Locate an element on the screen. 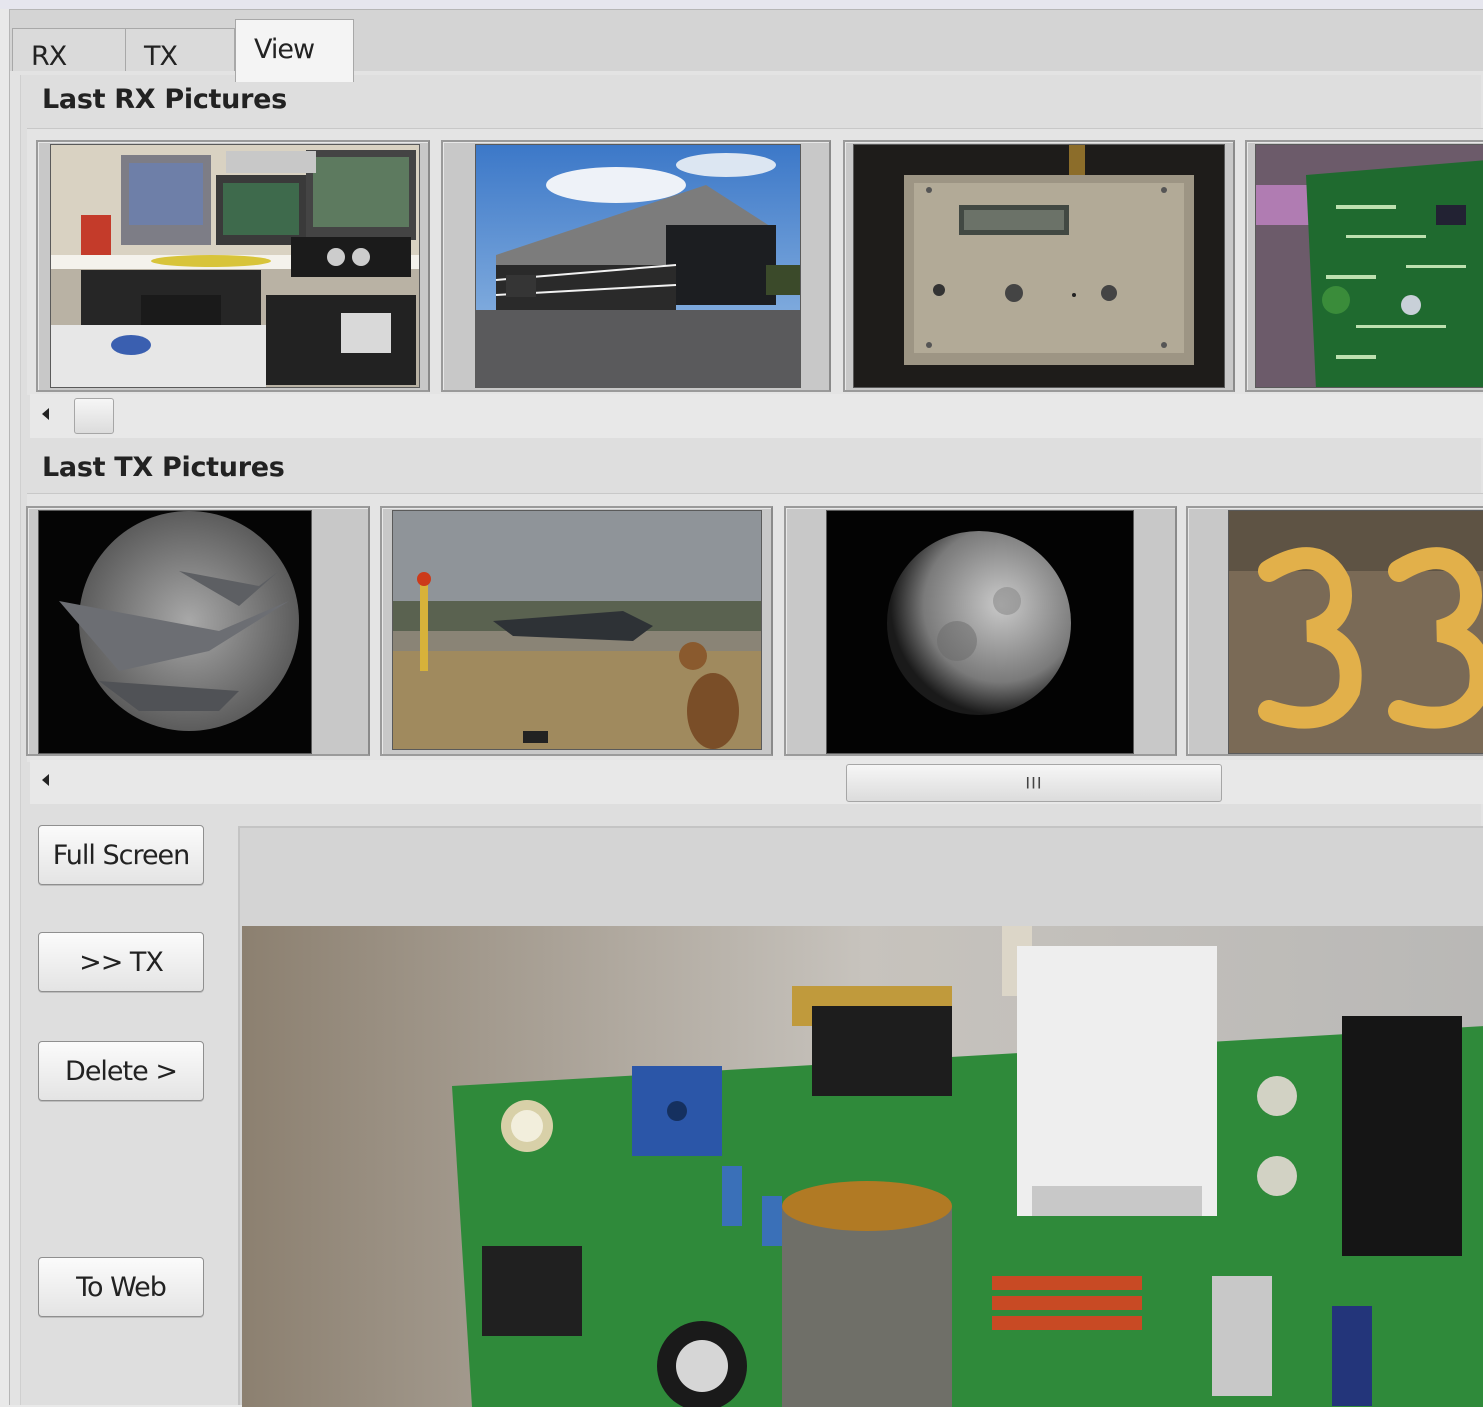 The image size is (1483, 1407). rx-picture-building is located at coordinates (638, 266).